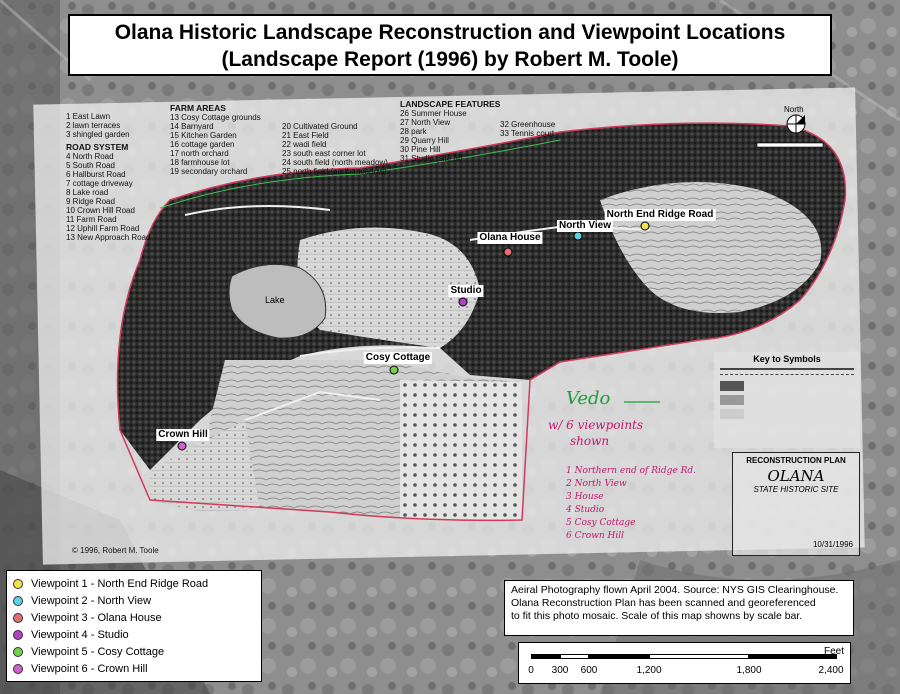  Describe the element at coordinates (463, 302) in the screenshot. I see `viewpoint-4-marker` at that location.